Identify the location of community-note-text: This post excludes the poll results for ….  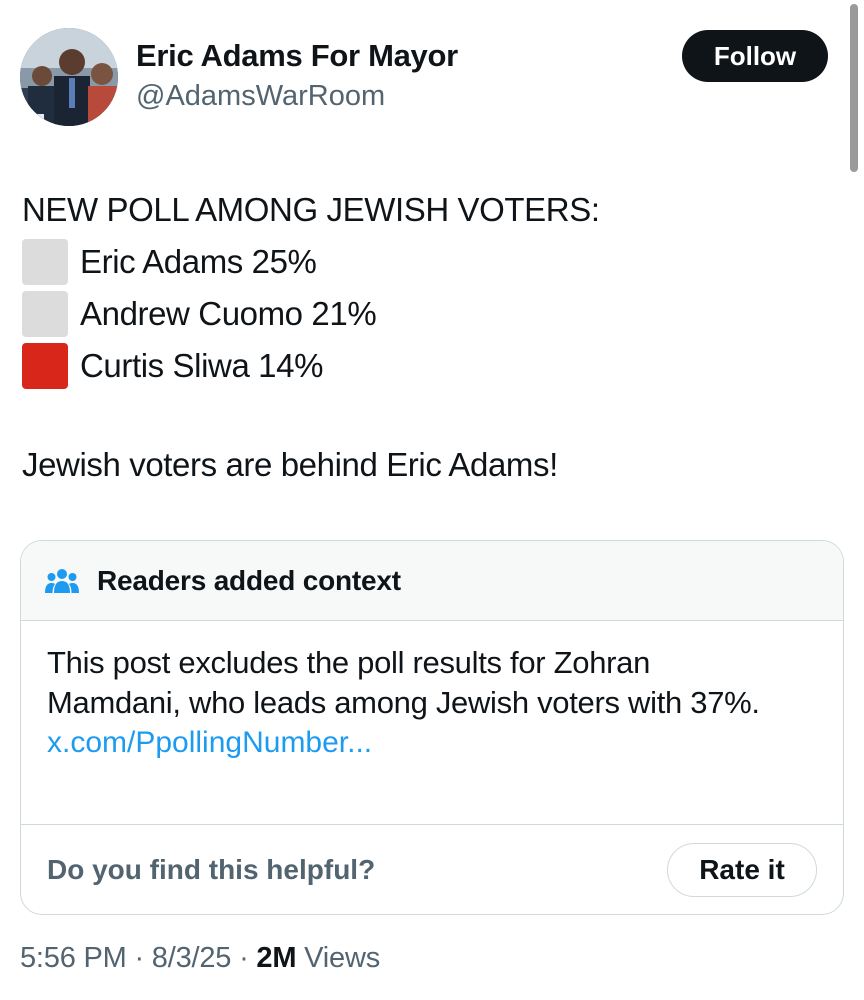
(403, 682).